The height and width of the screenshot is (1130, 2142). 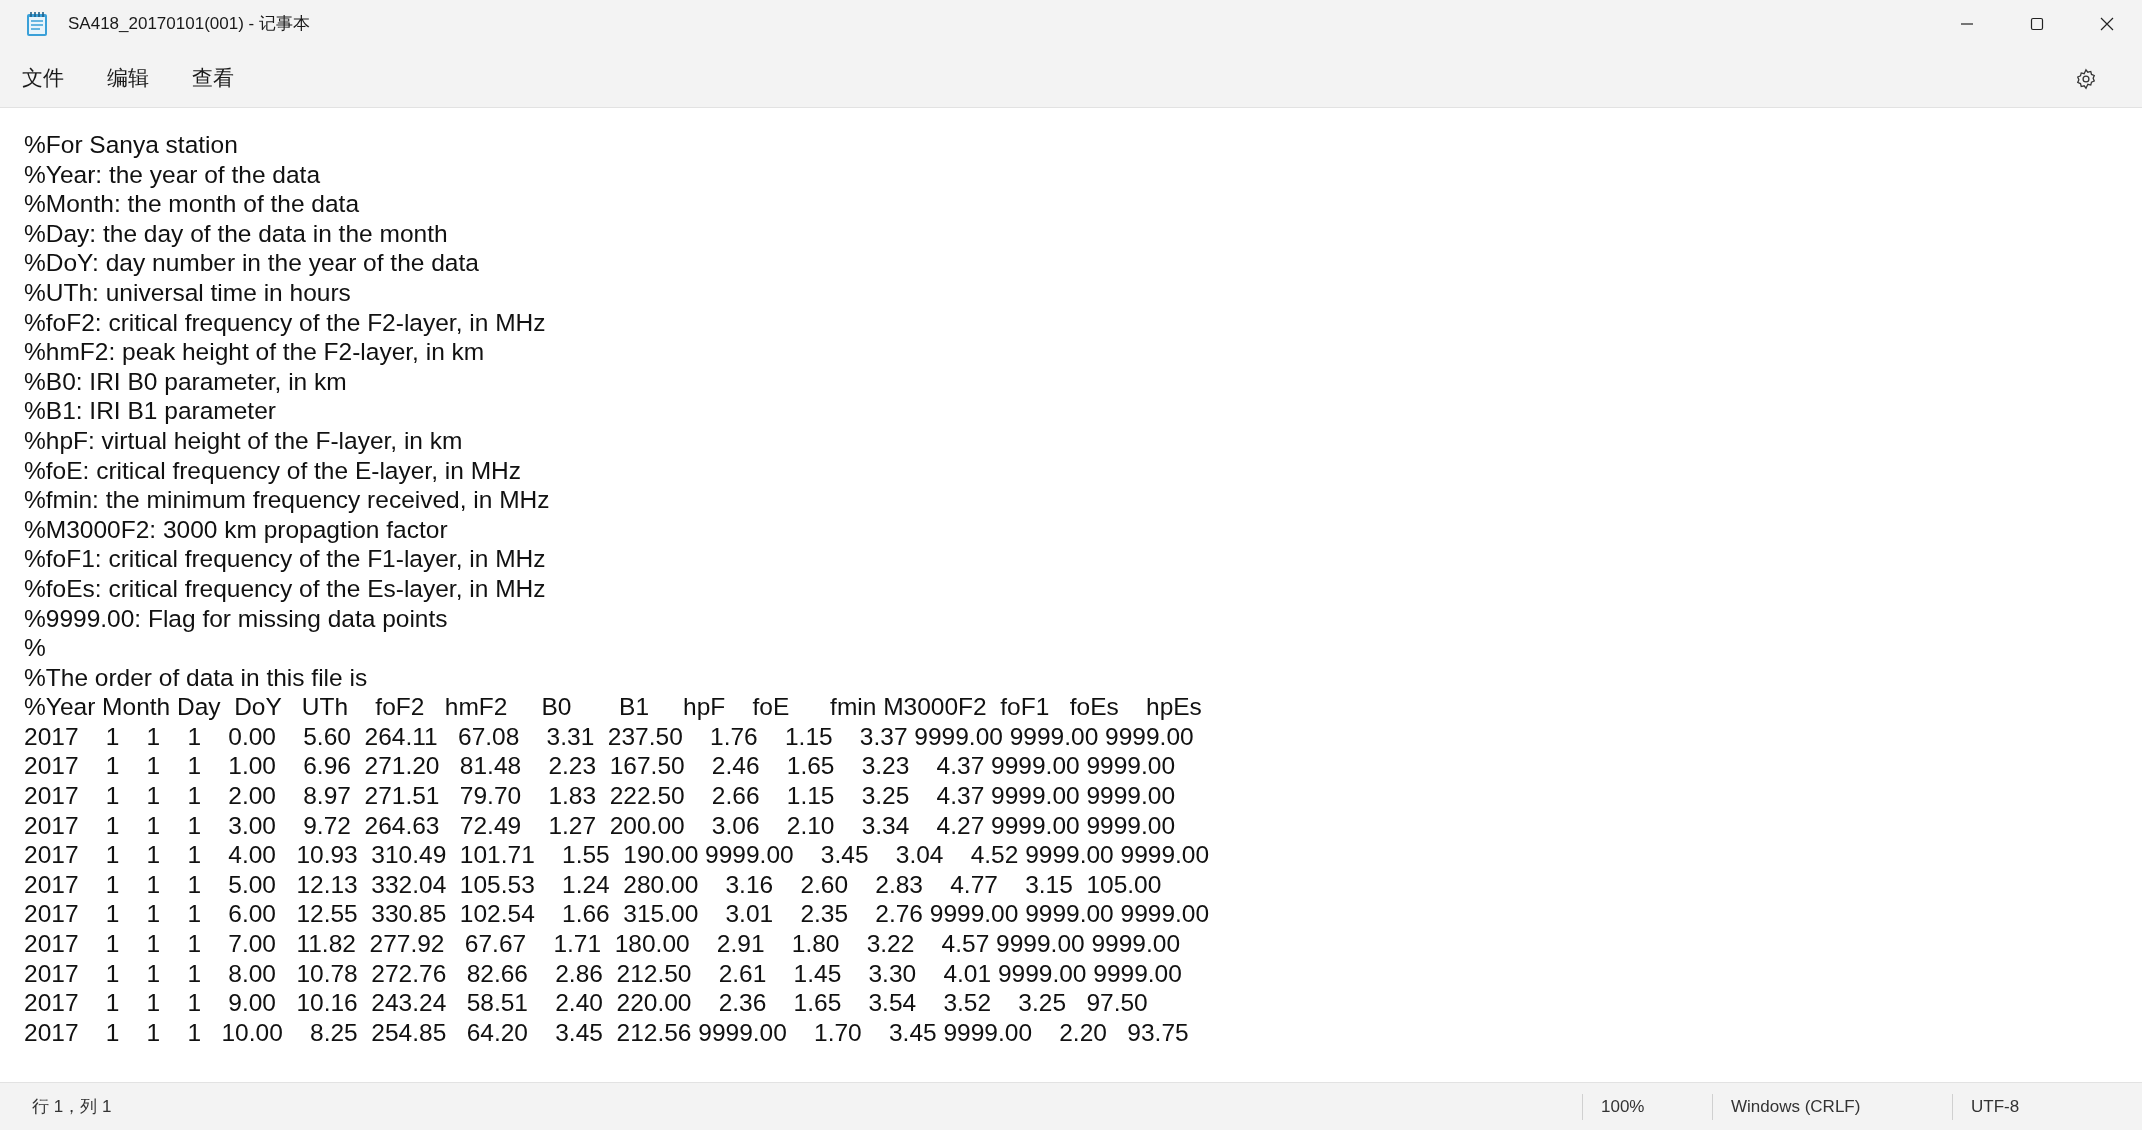 What do you see at coordinates (617, 855) in the screenshot?
I see `text-line: 2017 1 1 1 4.00 10.93 310.49 101.71 1.55 190.00 9999.00 3.45 3.04 4.52 9999.00 9999.00` at bounding box center [617, 855].